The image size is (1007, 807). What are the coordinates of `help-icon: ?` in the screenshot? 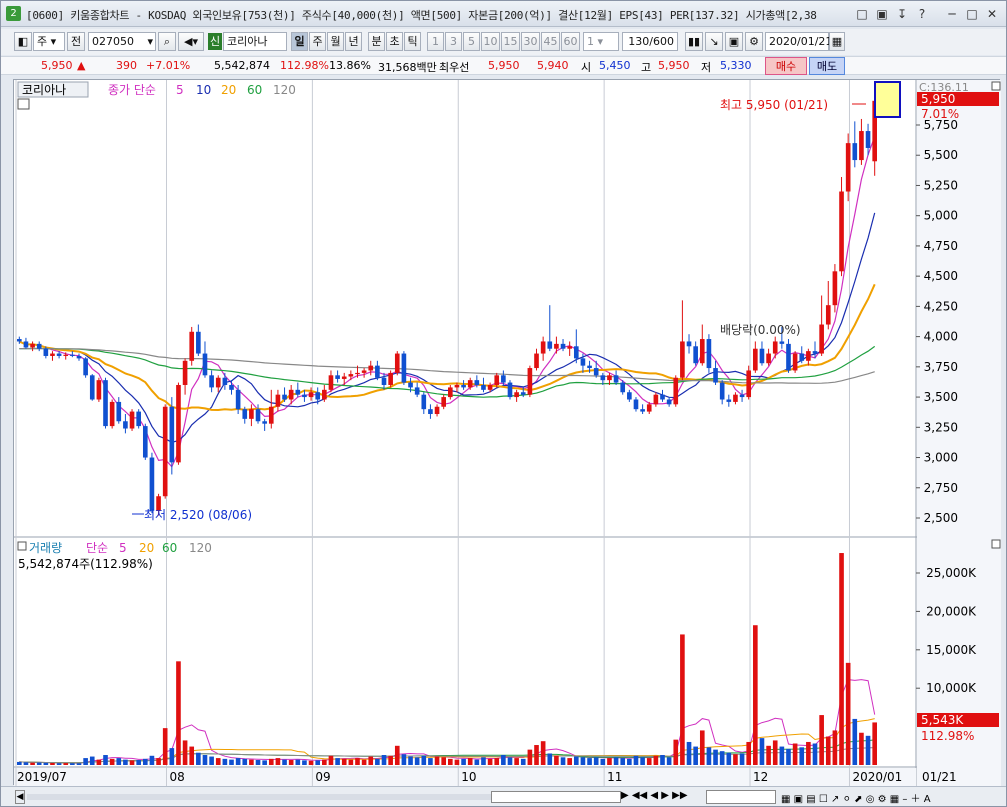 It's located at (922, 14).